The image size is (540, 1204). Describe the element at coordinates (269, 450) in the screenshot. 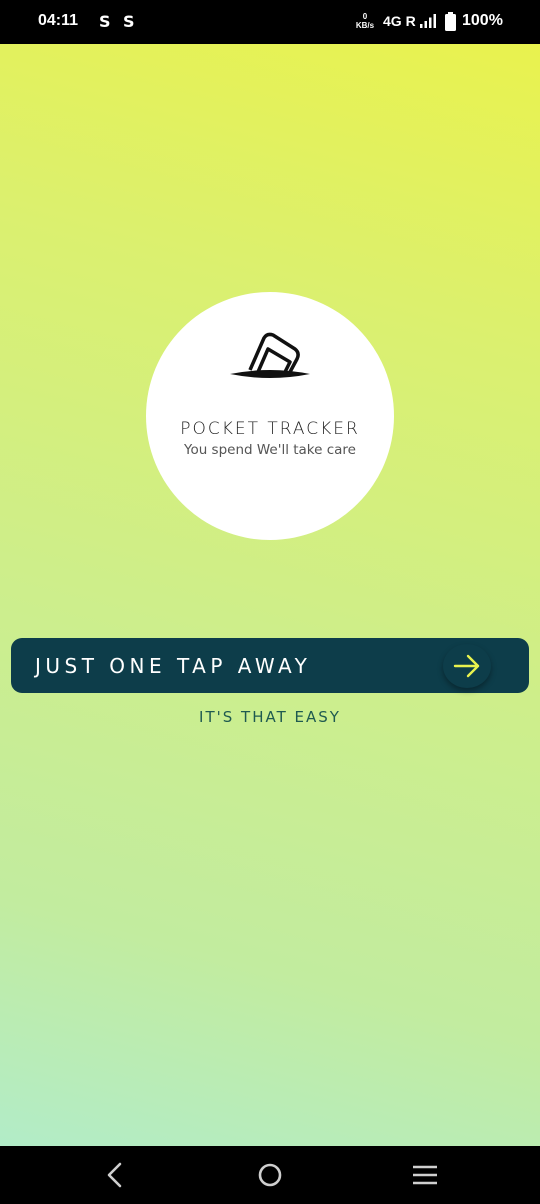

I see `app-tagline: You spend We'll take care` at that location.